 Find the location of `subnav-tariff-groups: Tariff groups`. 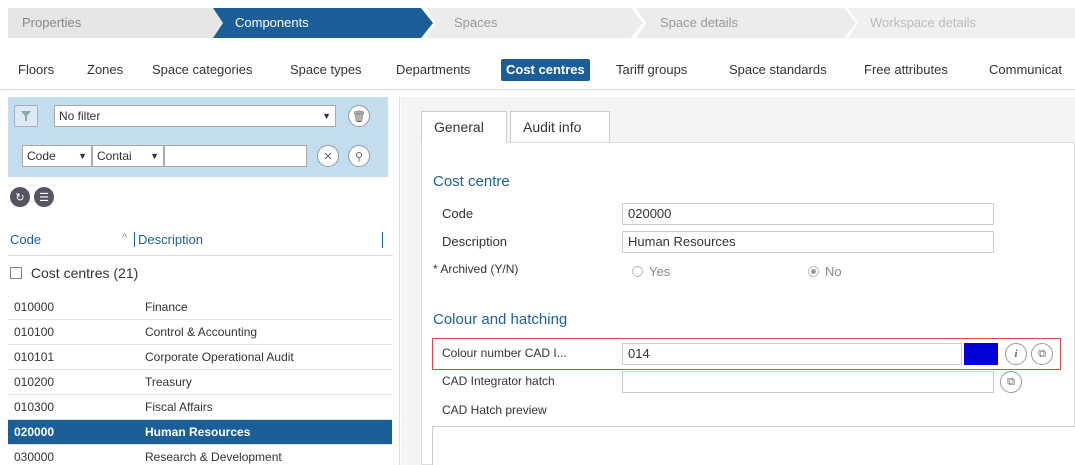

subnav-tariff-groups: Tariff groups is located at coordinates (651, 70).